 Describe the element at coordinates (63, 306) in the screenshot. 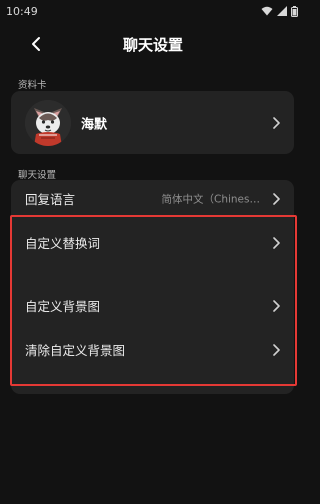

I see `custom-background-label: 自定义背景图` at that location.